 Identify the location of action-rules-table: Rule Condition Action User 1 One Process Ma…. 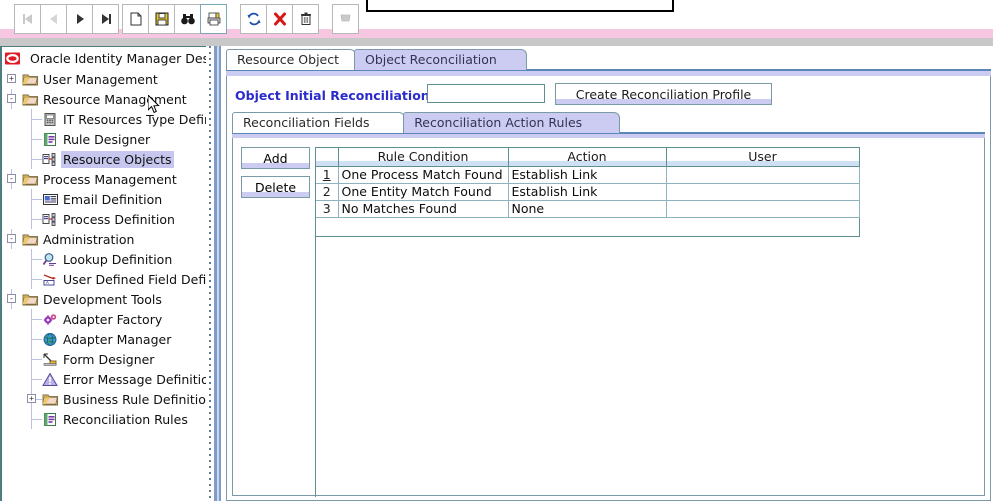
(588, 183).